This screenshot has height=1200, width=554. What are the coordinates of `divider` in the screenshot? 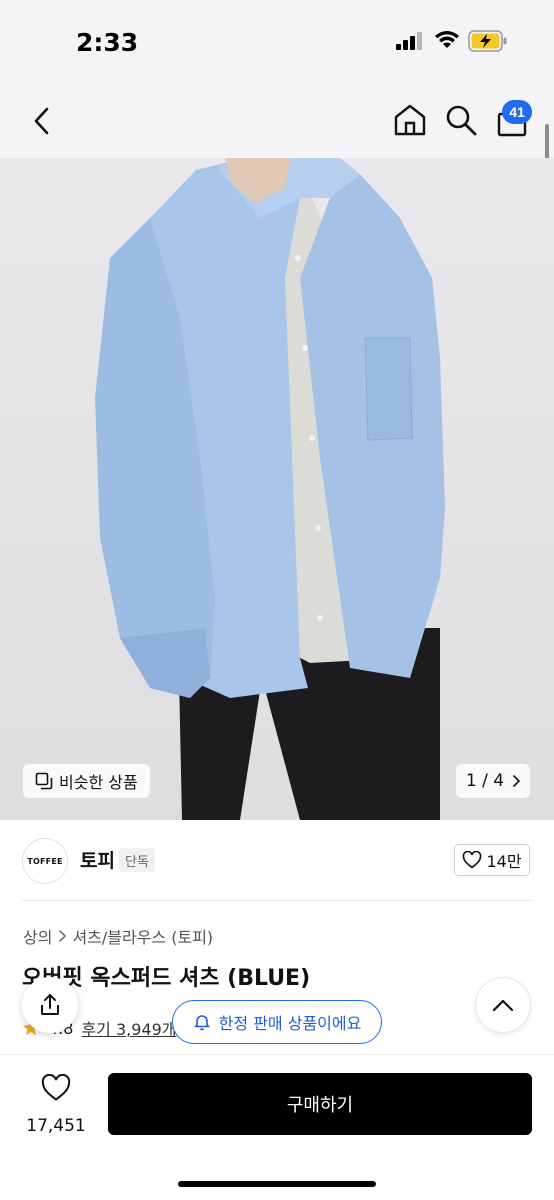 It's located at (277, 900).